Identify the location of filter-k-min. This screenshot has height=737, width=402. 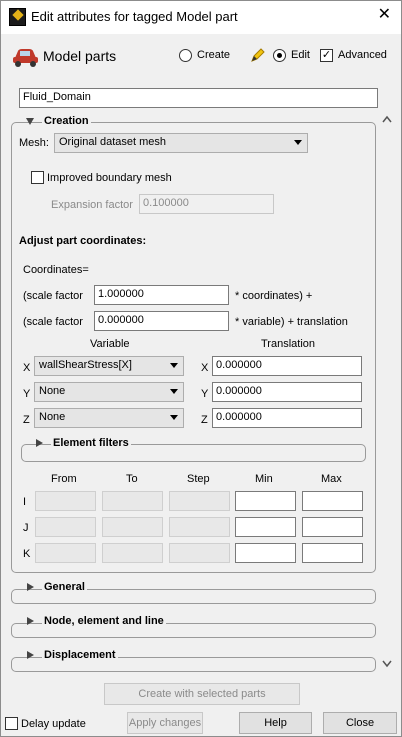
(265, 553).